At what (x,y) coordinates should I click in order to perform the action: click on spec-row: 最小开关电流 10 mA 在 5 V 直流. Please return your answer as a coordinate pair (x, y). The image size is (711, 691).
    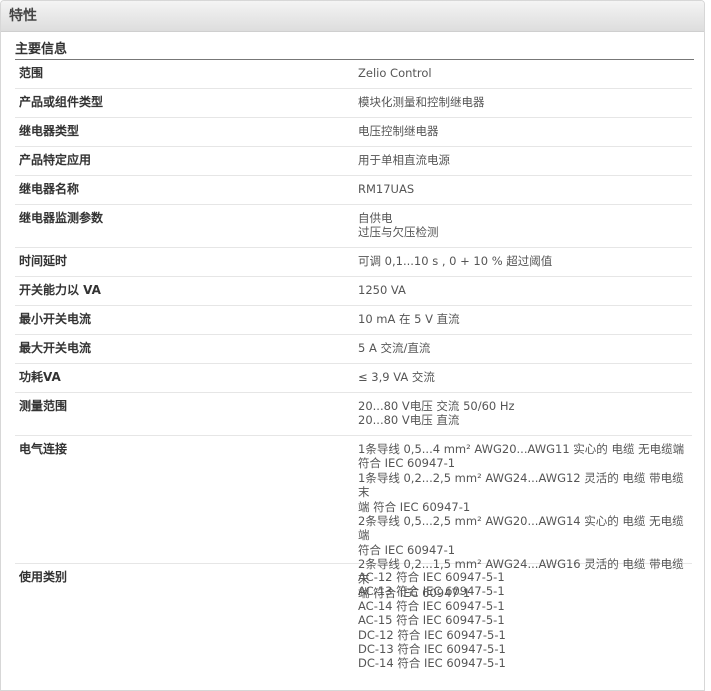
    Looking at the image, I should click on (353, 320).